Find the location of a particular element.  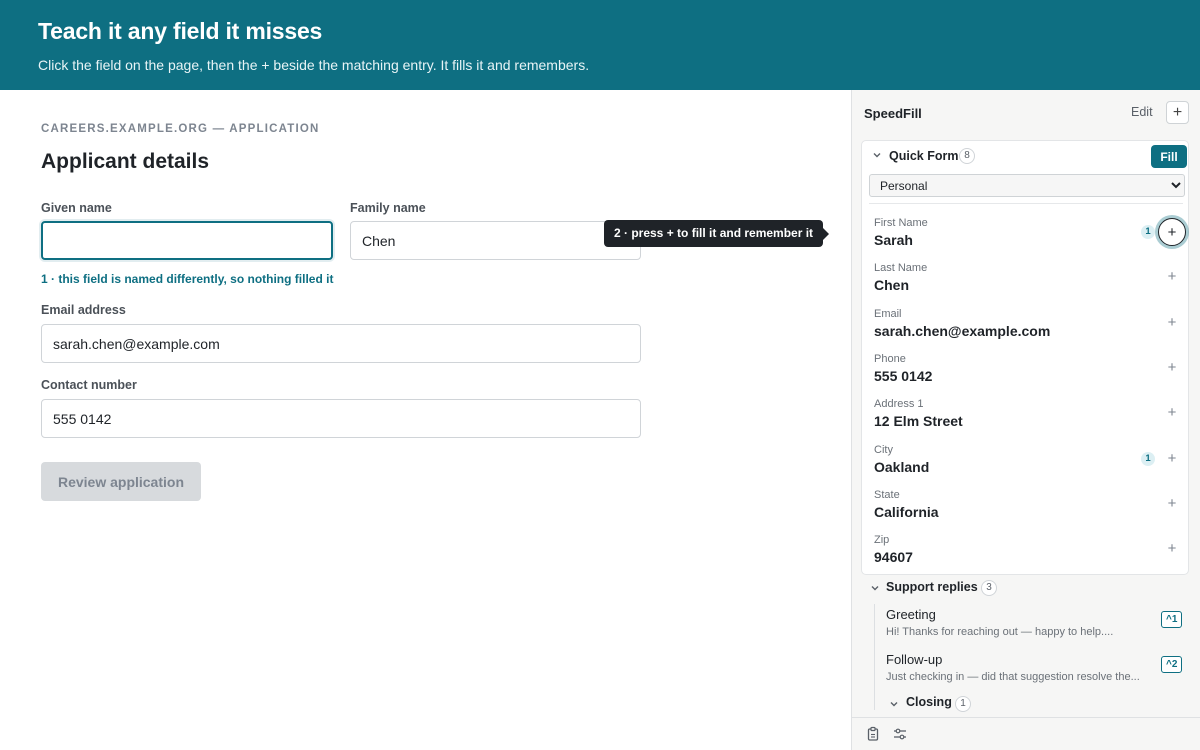

entry-row: Phone 555 0142 + is located at coordinates (1026, 375).